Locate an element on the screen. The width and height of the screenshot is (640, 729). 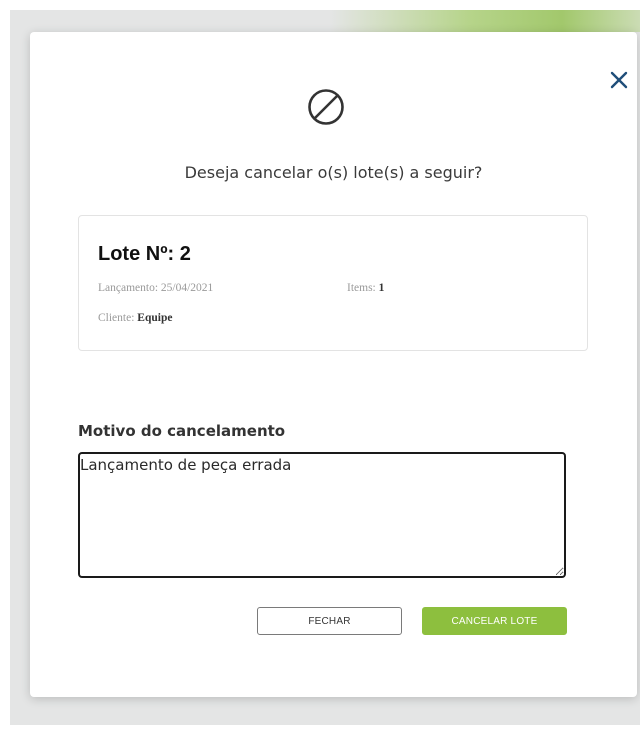
ban-icon is located at coordinates (326, 107).